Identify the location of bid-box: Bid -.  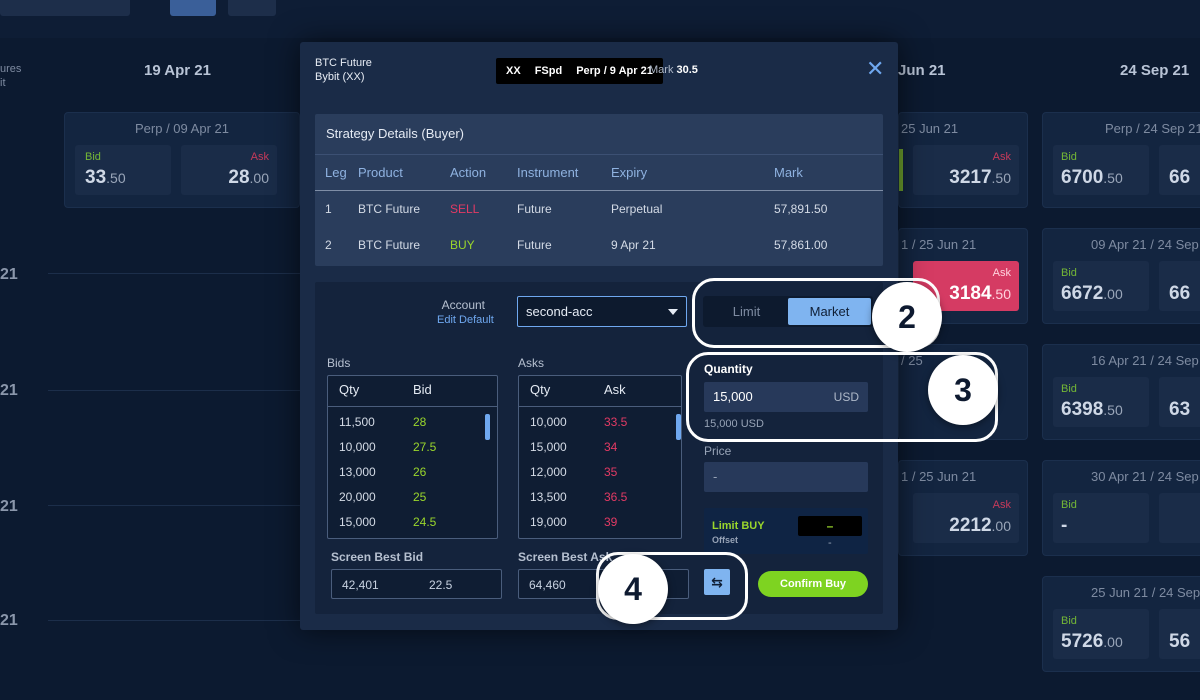
(1101, 518).